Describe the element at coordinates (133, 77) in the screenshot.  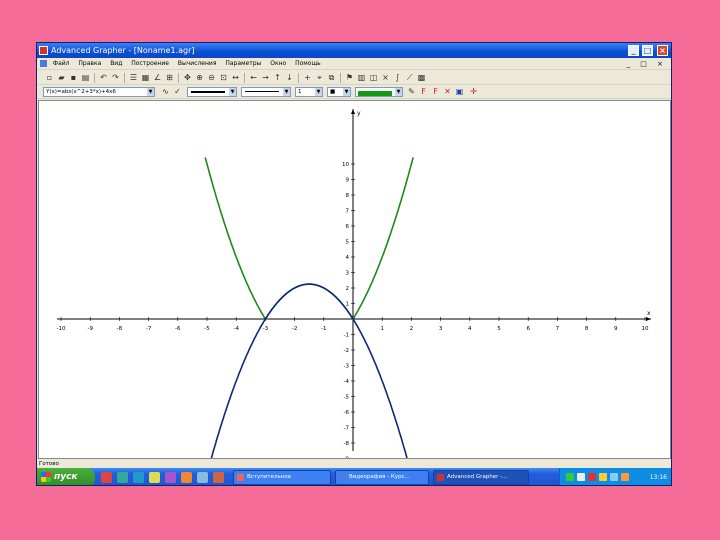
I see `graph-list-icon: ☰` at that location.